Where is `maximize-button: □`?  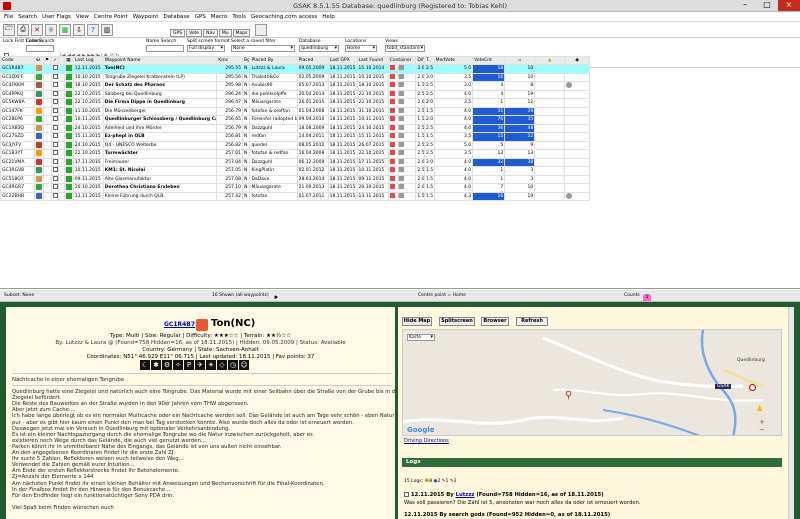
maximize-button: □ is located at coordinates (767, 5).